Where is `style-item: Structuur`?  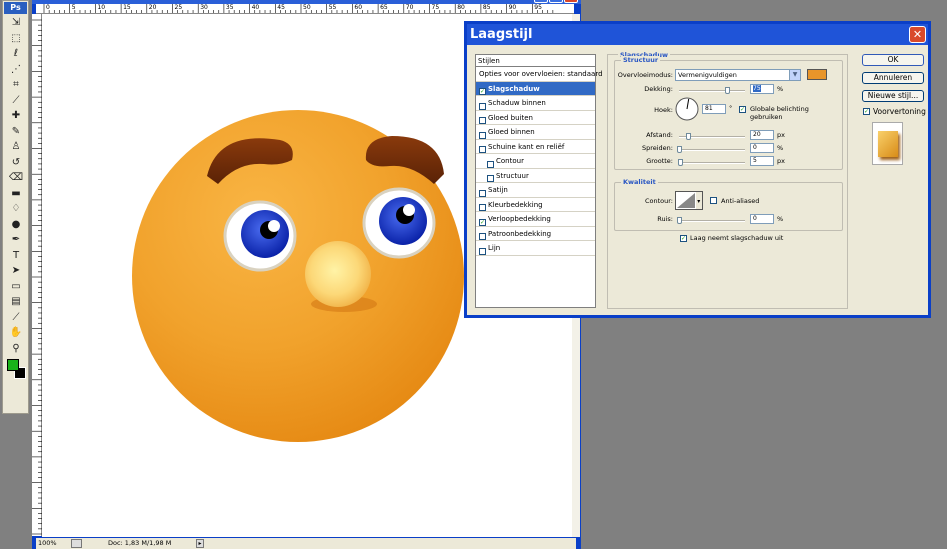
style-item: Structuur is located at coordinates (535, 176).